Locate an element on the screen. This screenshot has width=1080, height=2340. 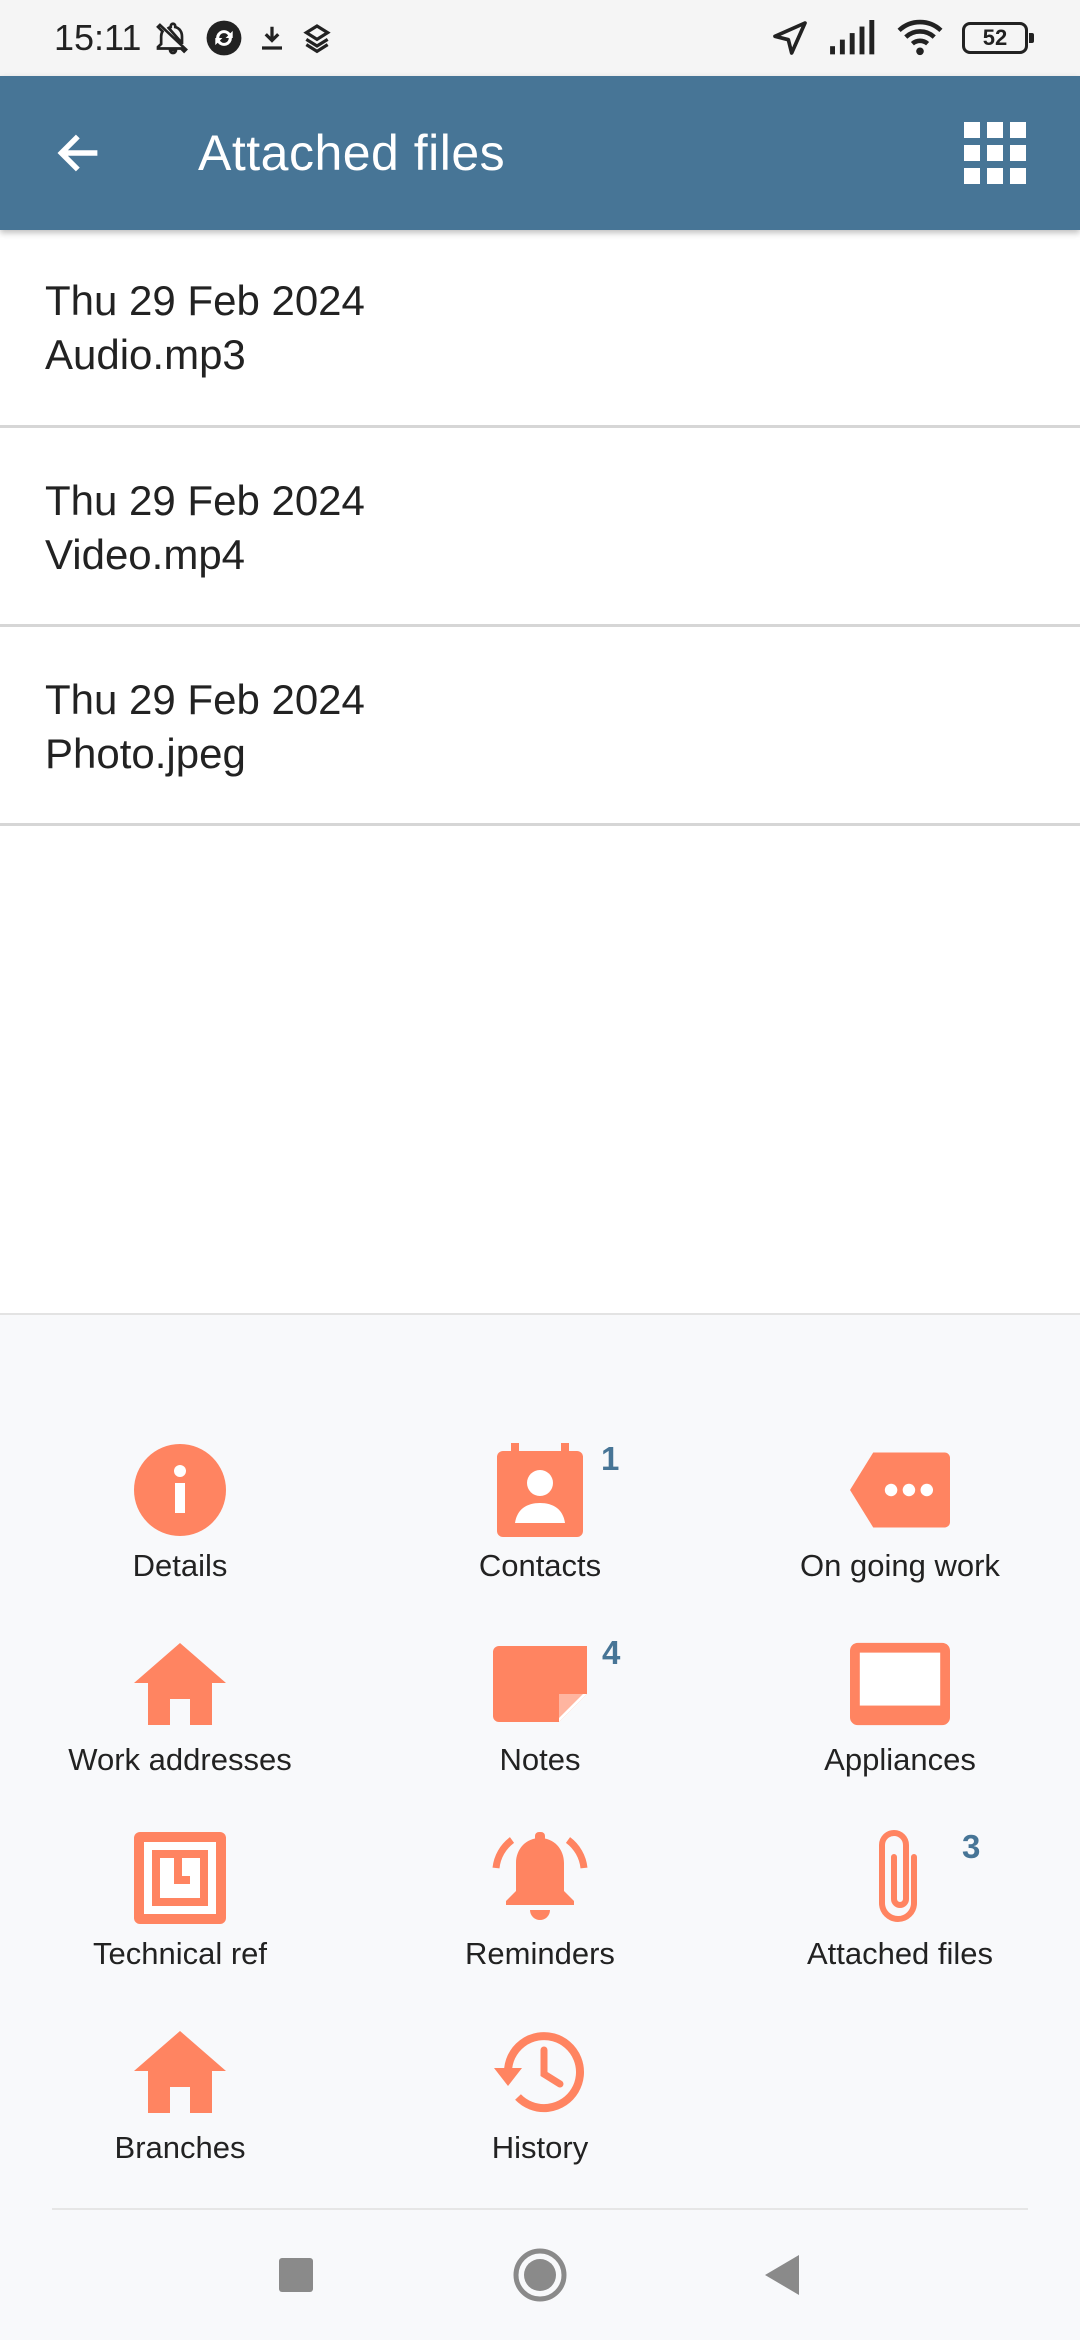
note-icon is located at coordinates (540, 1684).